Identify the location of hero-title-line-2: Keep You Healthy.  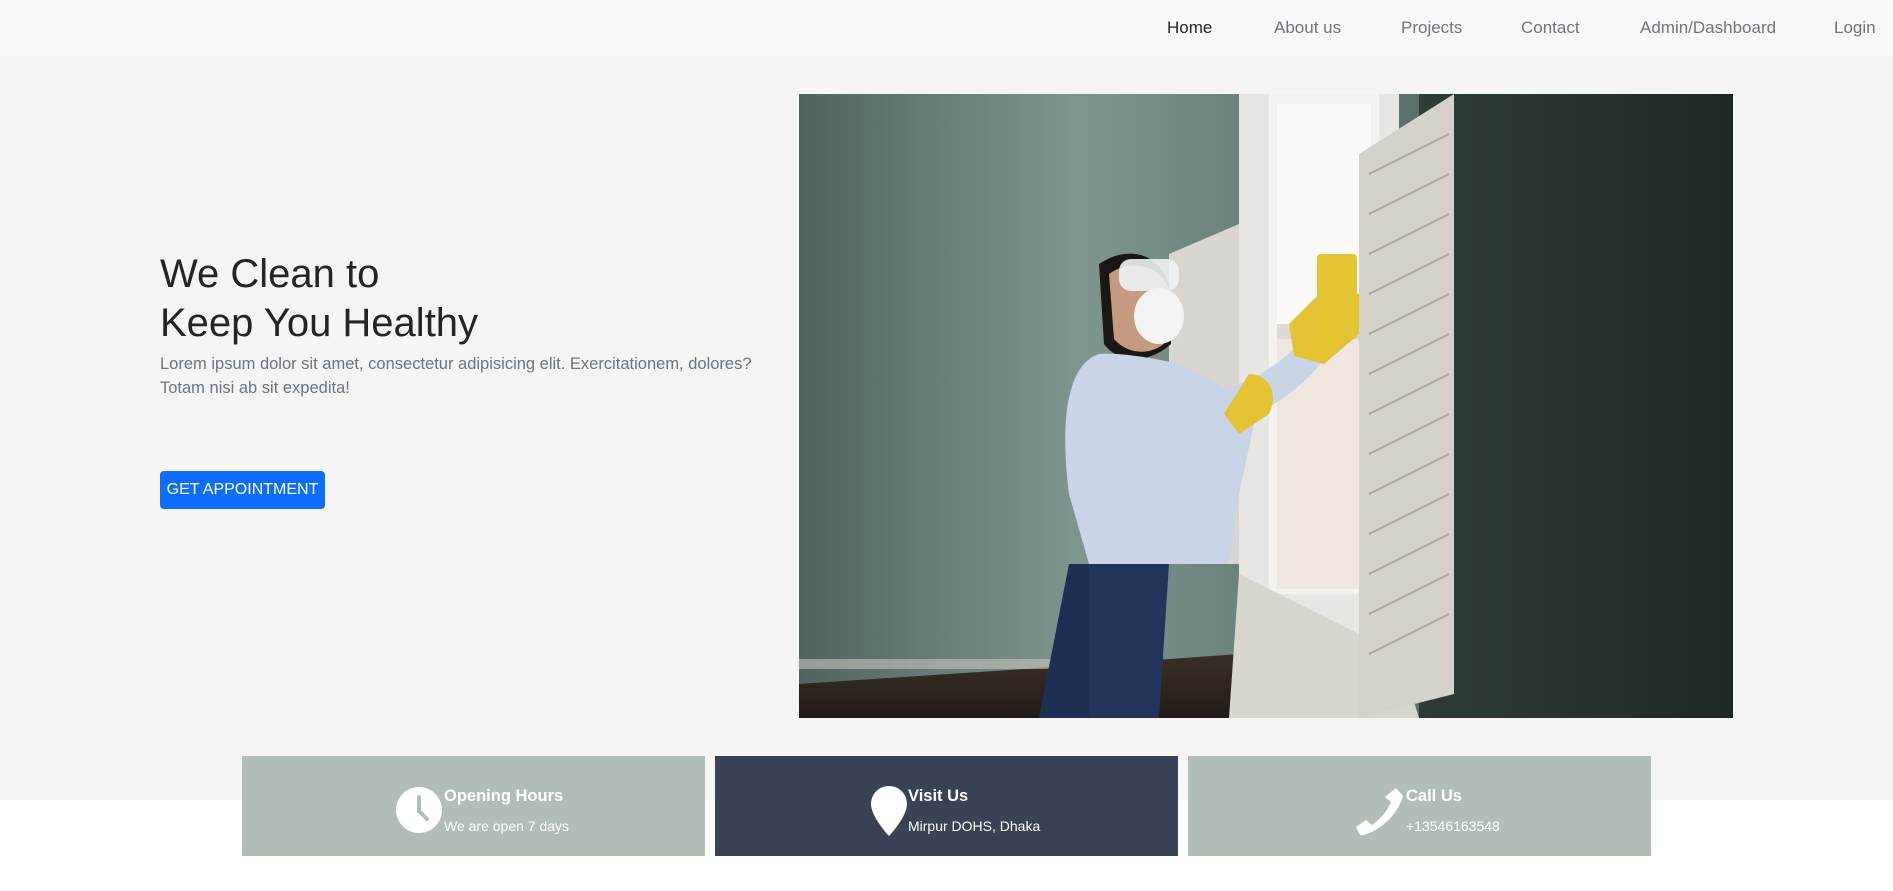
(319, 323).